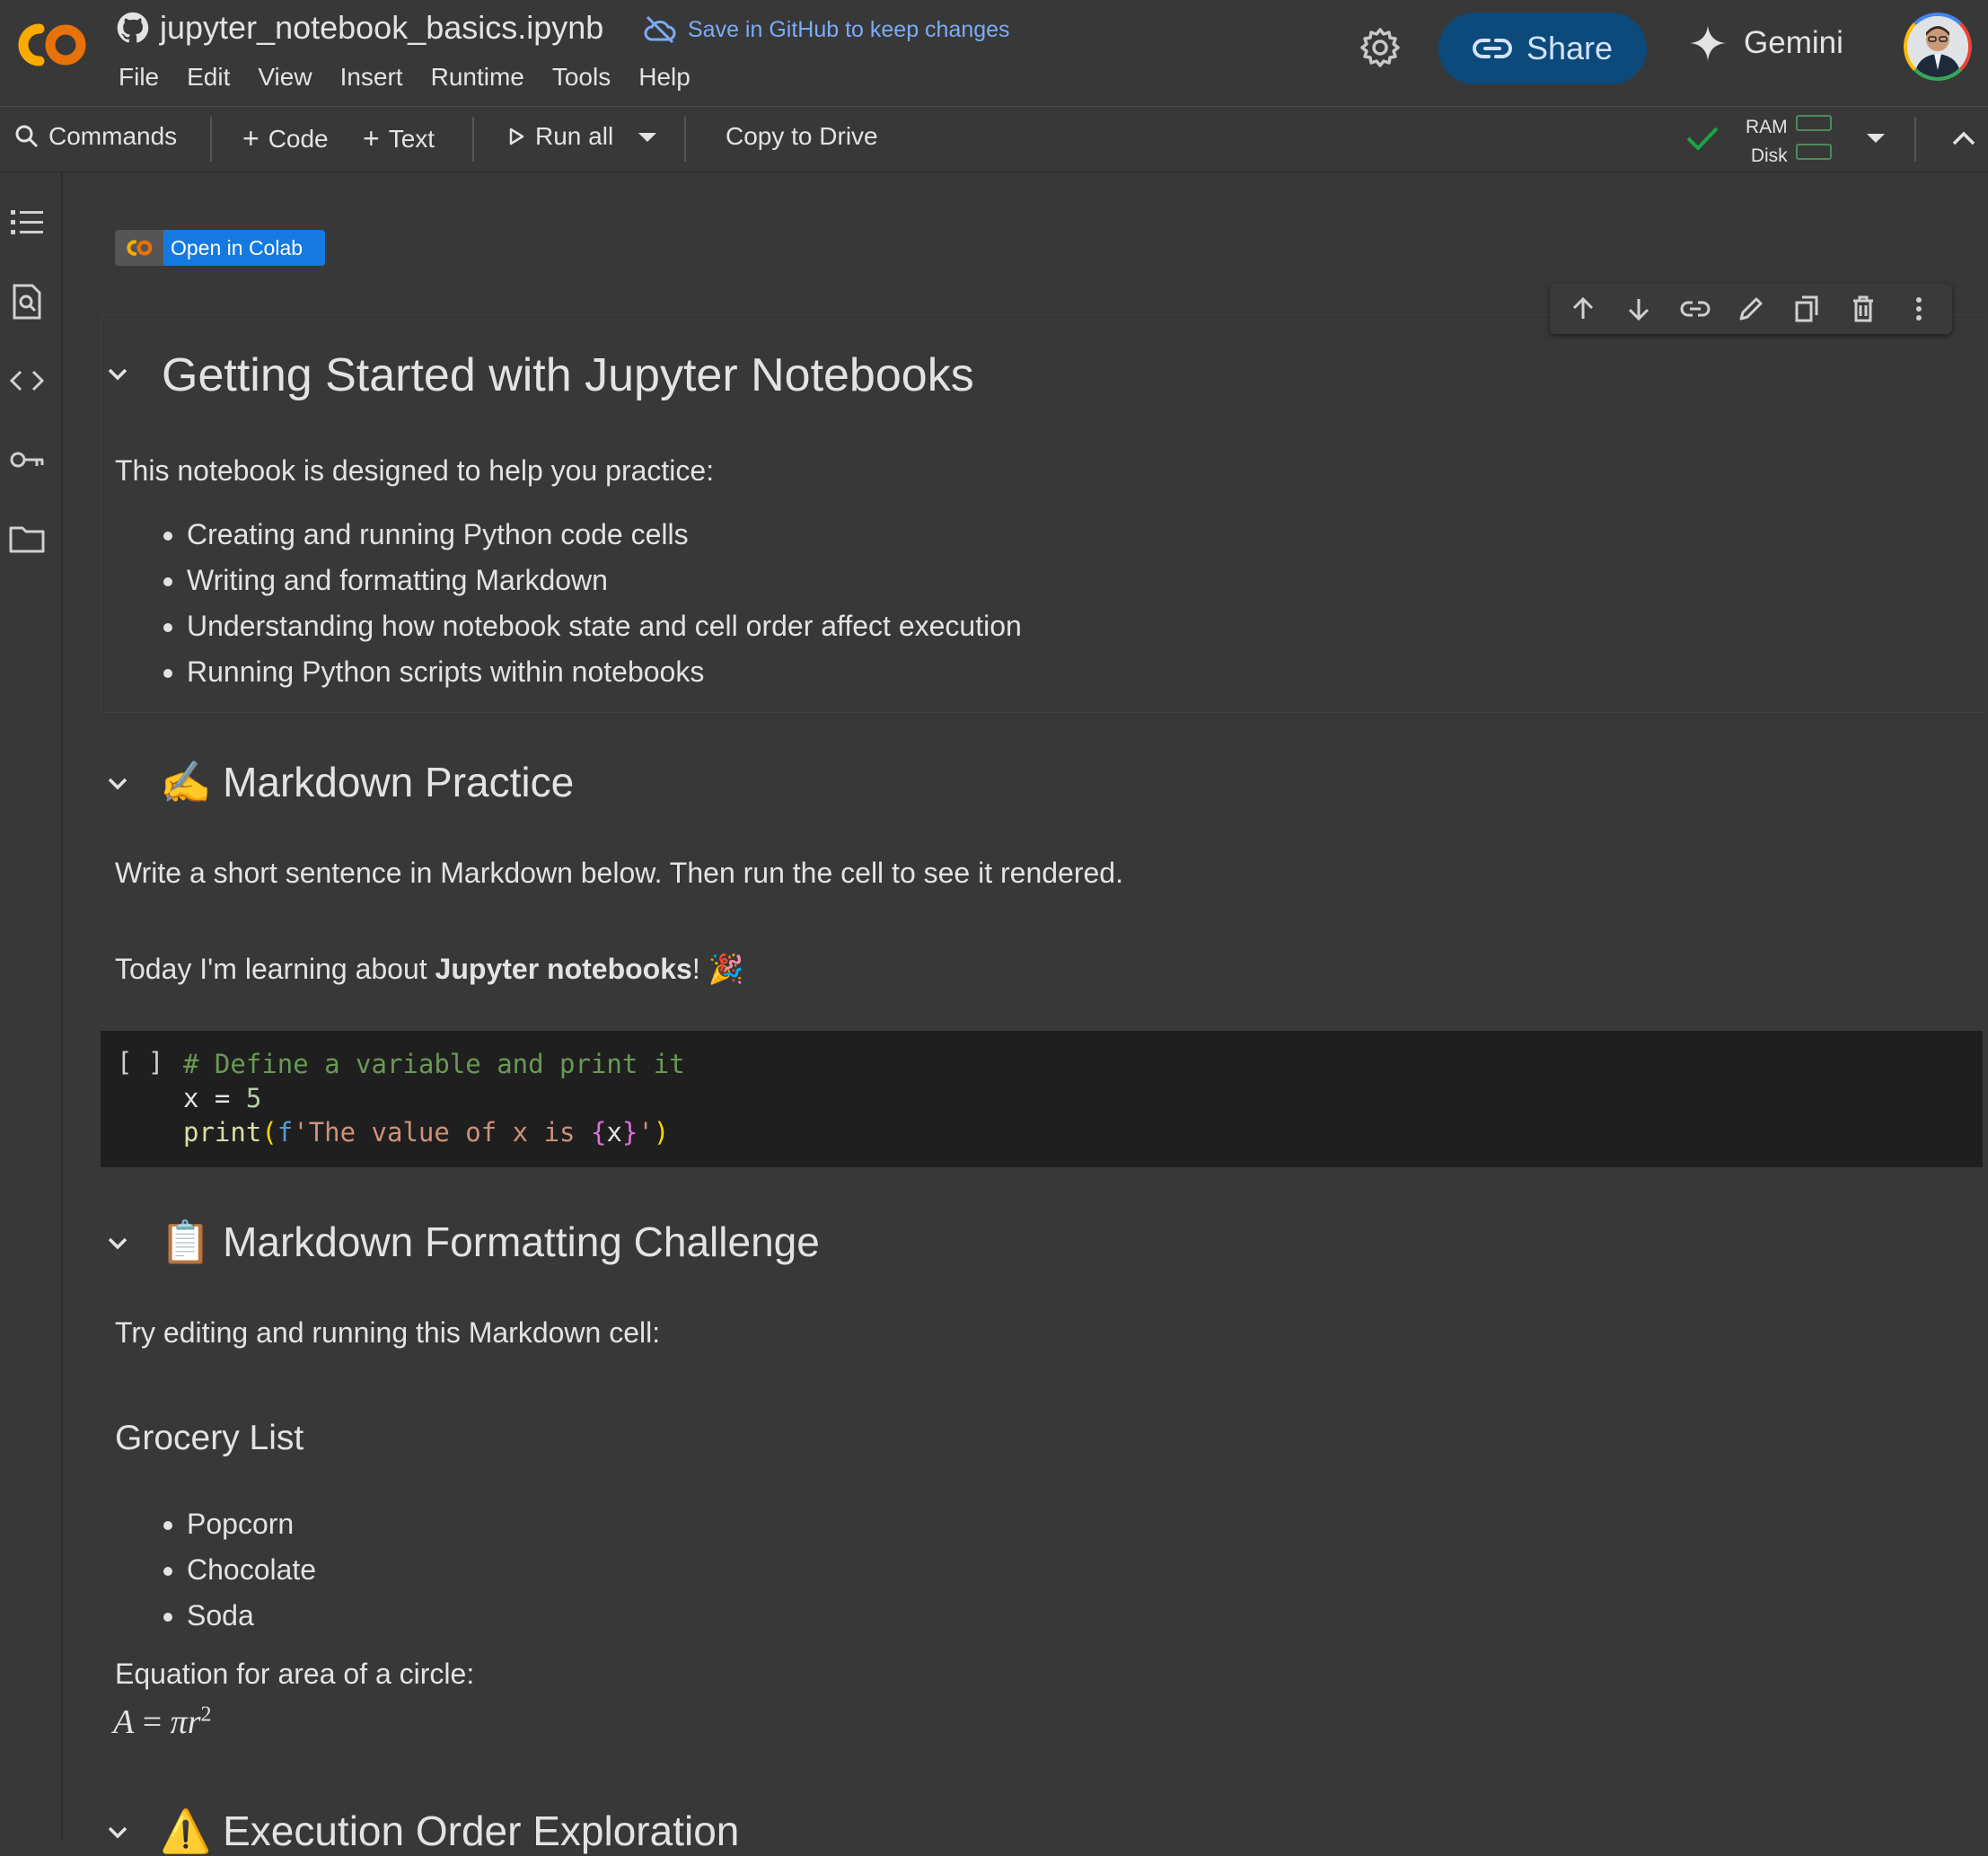 Image resolution: width=1988 pixels, height=1856 pixels. I want to click on notebook-filename: jupyter_notebook_basics.ipynb, so click(381, 28).